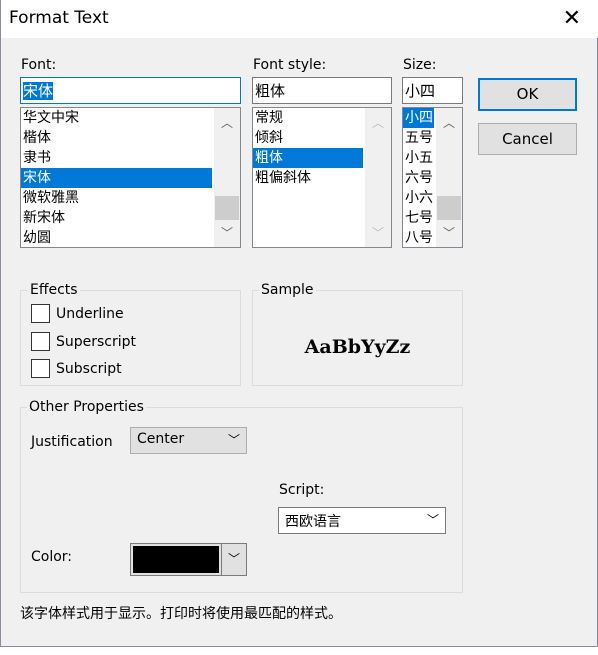 Image resolution: width=598 pixels, height=655 pixels. What do you see at coordinates (322, 90) in the screenshot?
I see `font-style-input: 粗体` at bounding box center [322, 90].